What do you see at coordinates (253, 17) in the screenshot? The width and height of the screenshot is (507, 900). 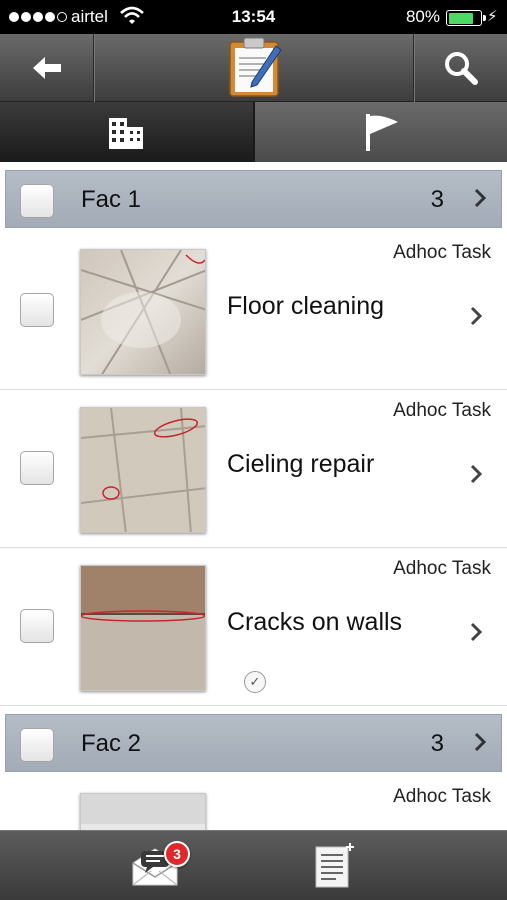 I see `status-bar: airtel 13:54 80% ⚡` at bounding box center [253, 17].